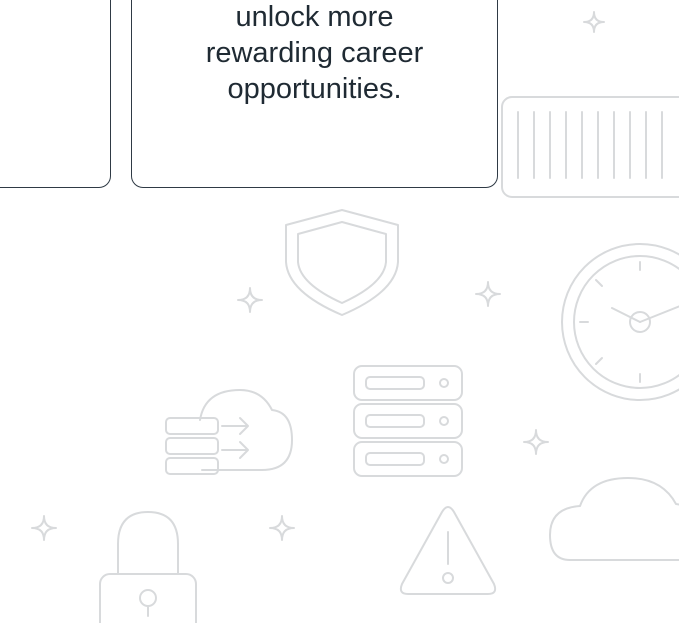 This screenshot has height=623, width=679. What do you see at coordinates (342, 262) in the screenshot?
I see `shield-icon` at bounding box center [342, 262].